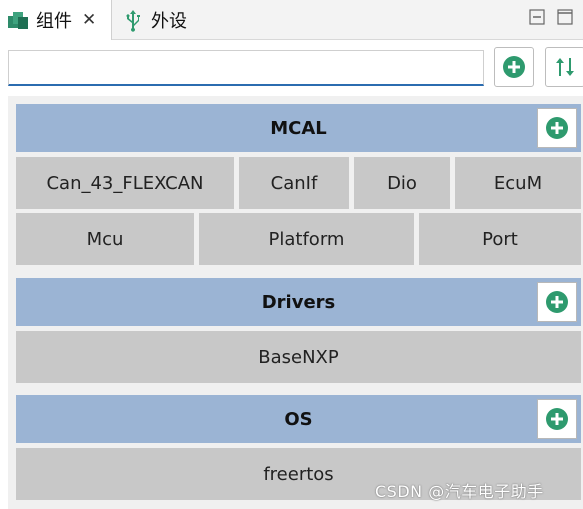  I want to click on add-button, so click(514, 67).